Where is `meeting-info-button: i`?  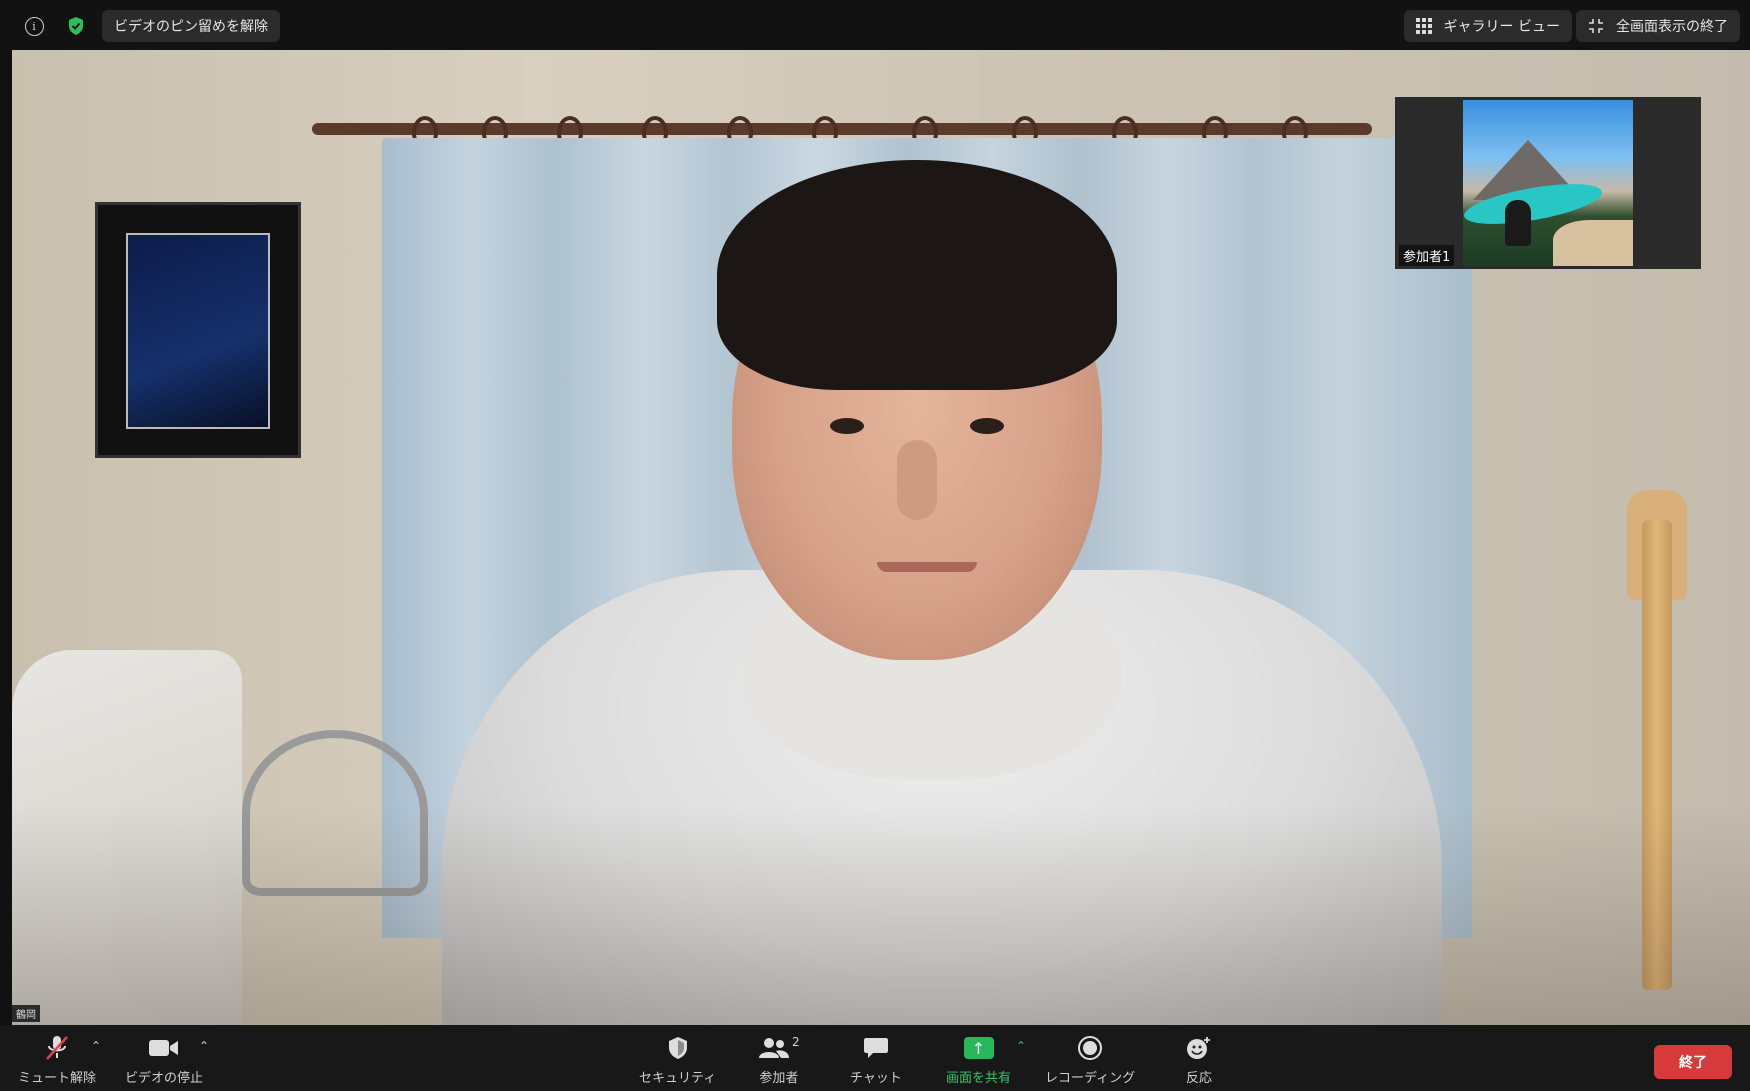 meeting-info-button: i is located at coordinates (34, 26).